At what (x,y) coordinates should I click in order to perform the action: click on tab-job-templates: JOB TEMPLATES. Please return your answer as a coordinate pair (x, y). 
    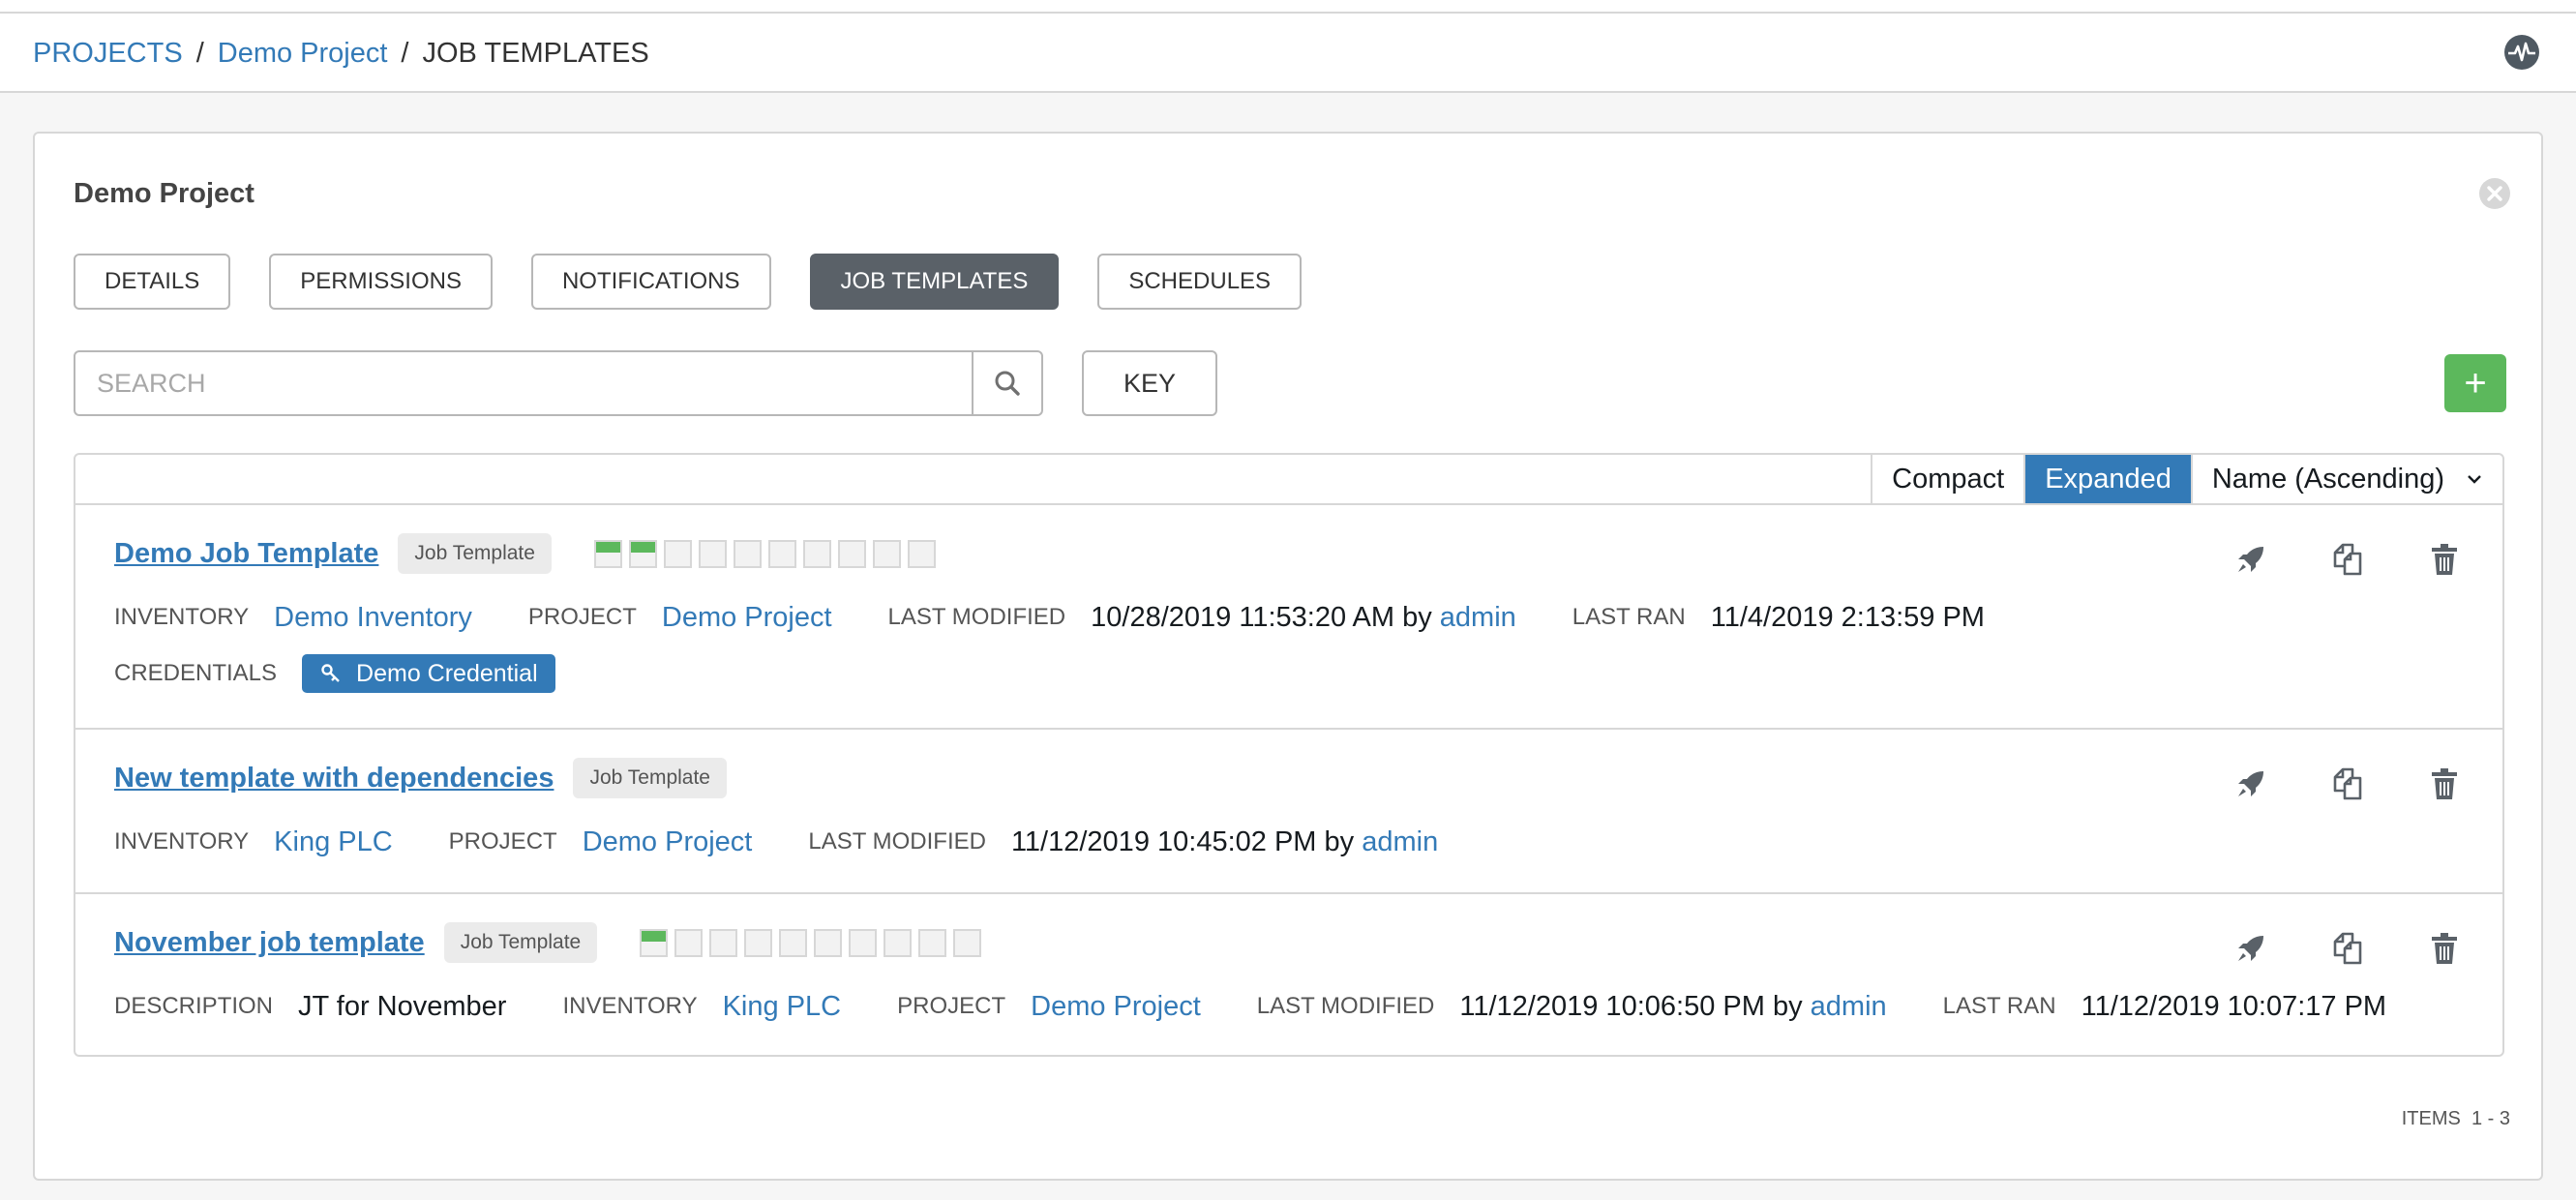
    Looking at the image, I should click on (934, 282).